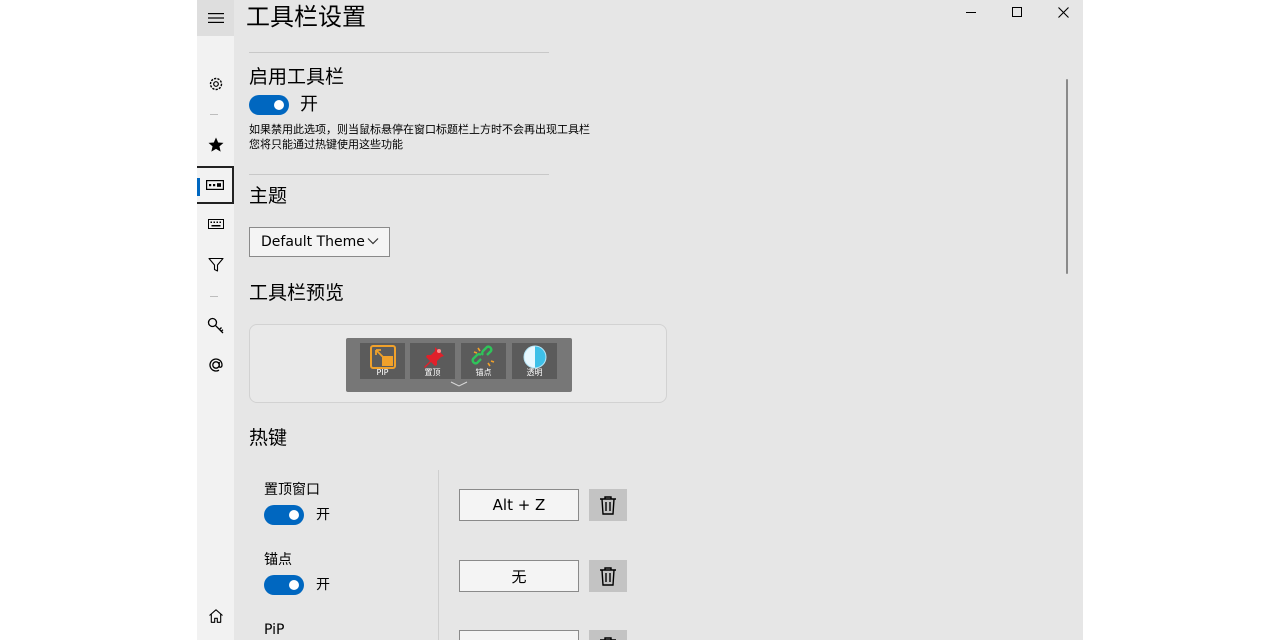 The width and height of the screenshot is (1280, 640). What do you see at coordinates (278, 560) in the screenshot?
I see `hotkey-name: 锚点` at bounding box center [278, 560].